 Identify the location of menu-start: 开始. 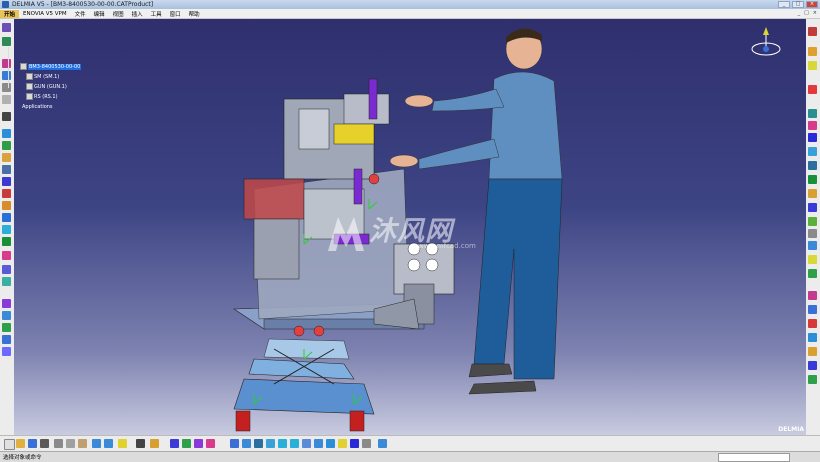
(10, 13).